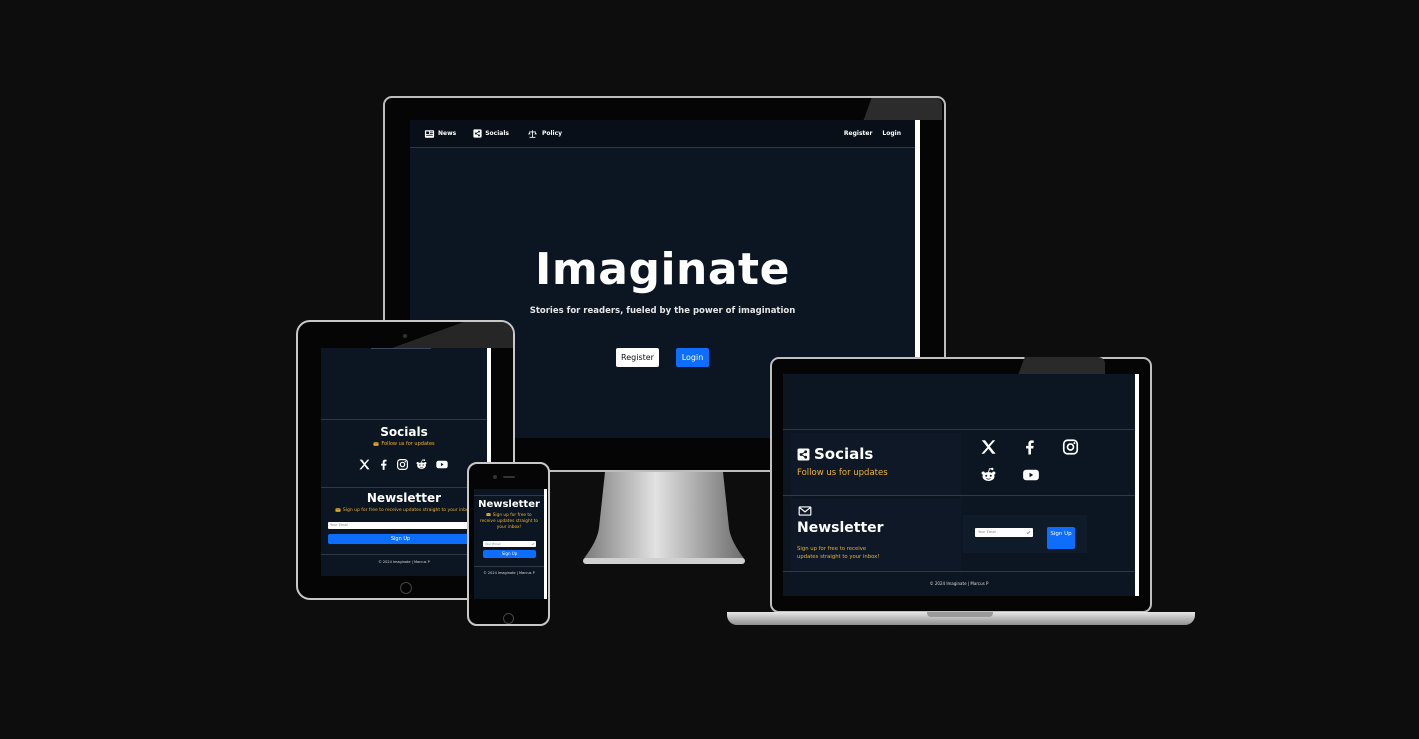  I want to click on phone-speaker, so click(509, 477).